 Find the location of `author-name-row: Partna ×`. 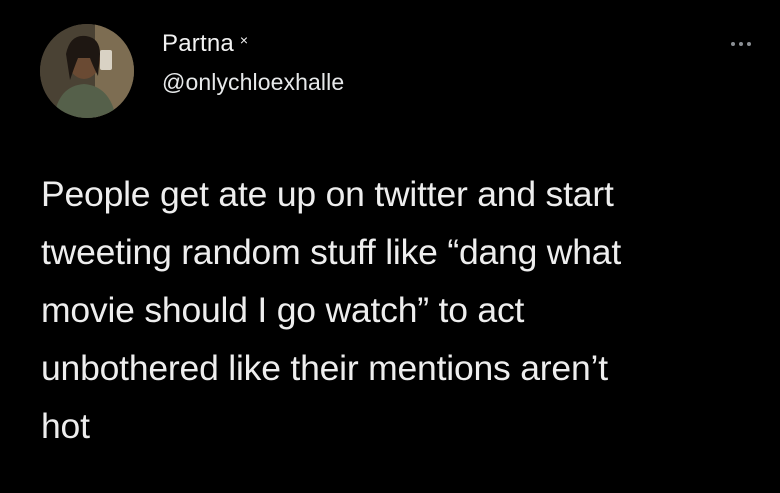

author-name-row: Partna × is located at coordinates (205, 44).